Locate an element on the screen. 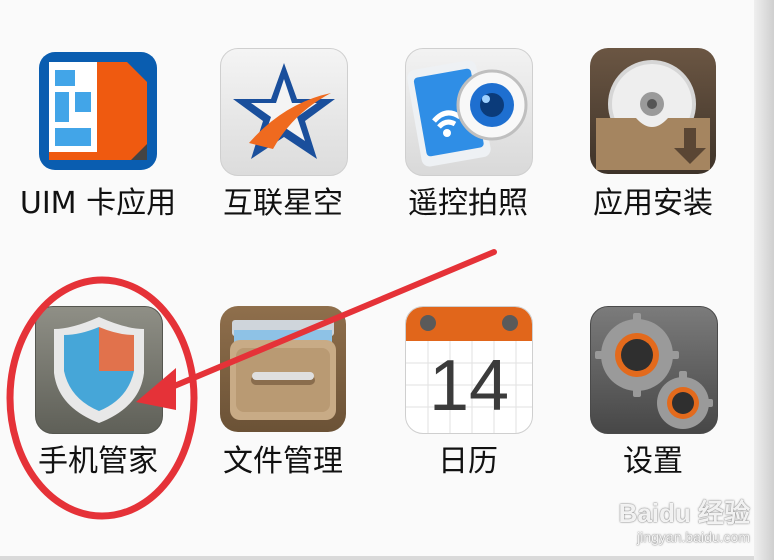 This screenshot has width=774, height=560. app-label: 日历 is located at coordinates (468, 461).